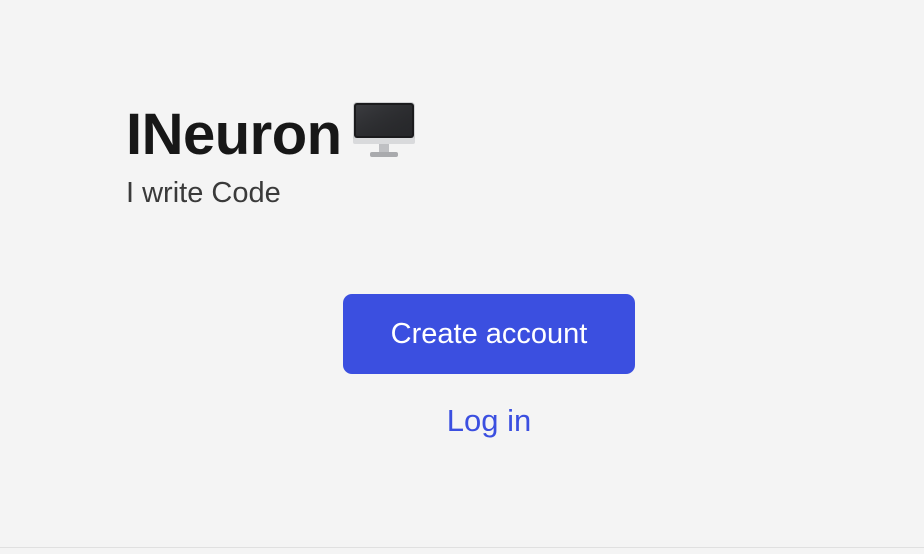 This screenshot has width=924, height=554. I want to click on create-account-button: Create account, so click(489, 334).